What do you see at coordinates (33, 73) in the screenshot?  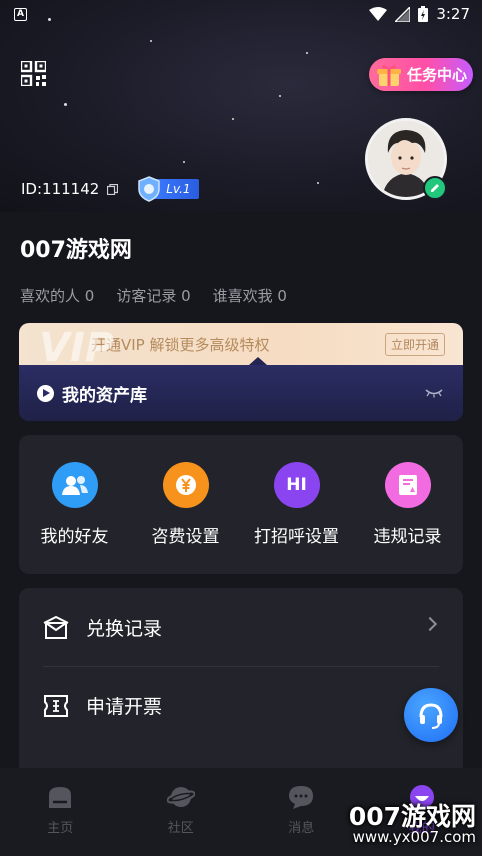 I see `qr-code-icon` at bounding box center [33, 73].